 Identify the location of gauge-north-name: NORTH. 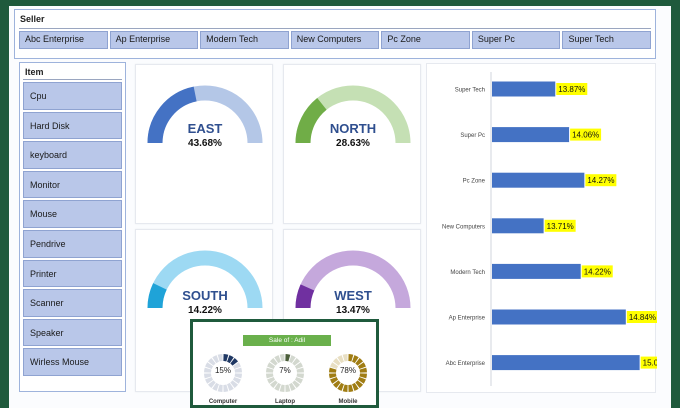
(353, 128).